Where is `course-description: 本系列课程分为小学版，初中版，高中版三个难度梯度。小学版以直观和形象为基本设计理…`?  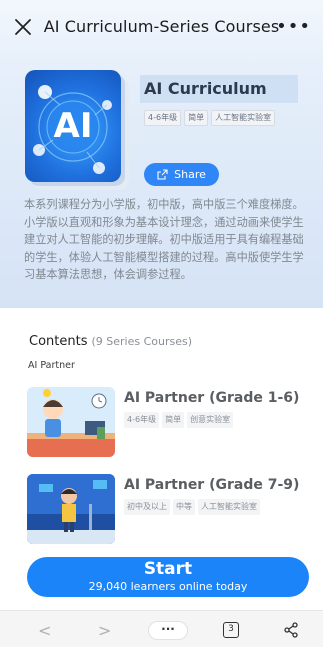
course-description: 本系列课程分为小学版，初中版，高中版三个难度梯度。小学版以直观和形象为基本设计理… is located at coordinates (164, 240).